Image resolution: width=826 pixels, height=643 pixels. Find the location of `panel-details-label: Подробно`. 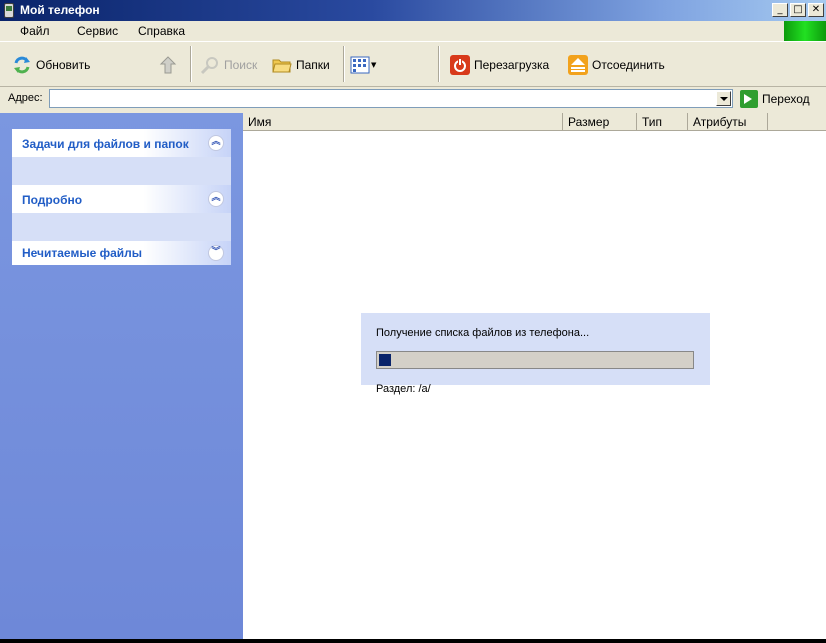

panel-details-label: Подробно is located at coordinates (52, 200).